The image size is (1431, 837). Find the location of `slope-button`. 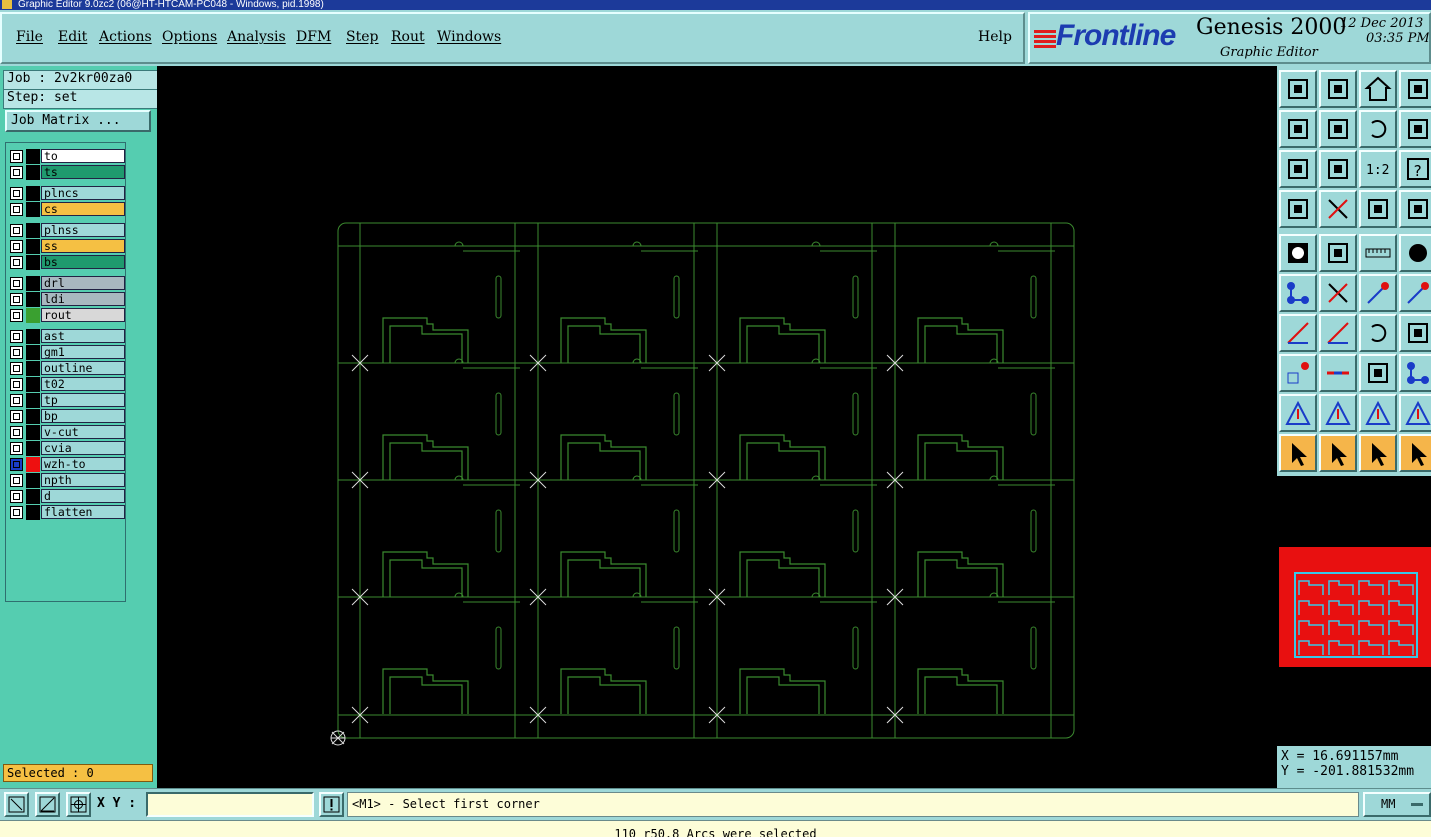

slope-button is located at coordinates (1298, 333).